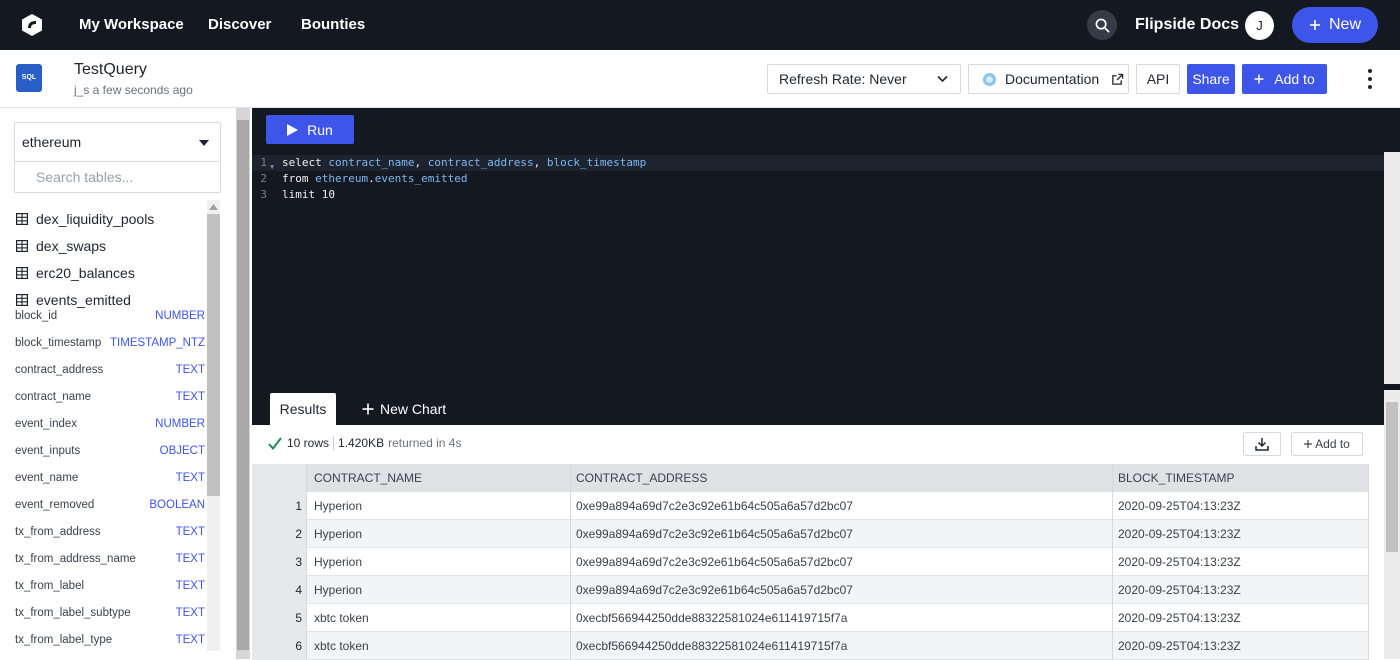 The width and height of the screenshot is (1400, 660). Describe the element at coordinates (1259, 25) in the screenshot. I see `user-avatar: J` at that location.